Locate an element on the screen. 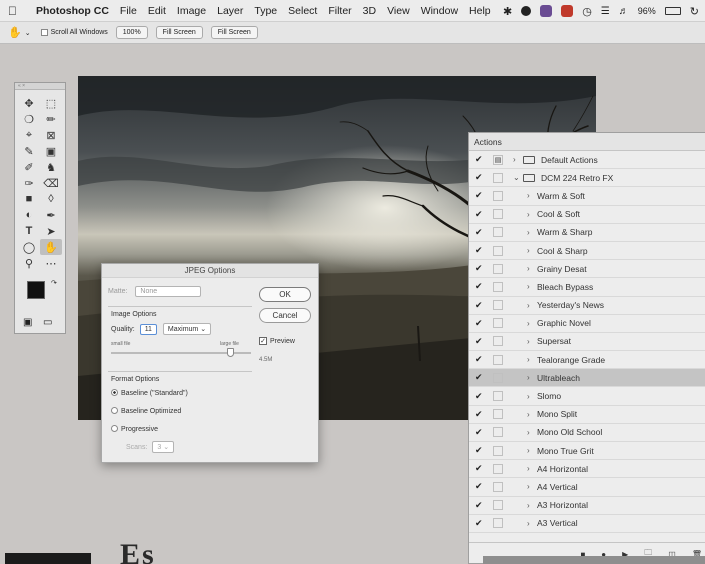  move-tool-icon: ✥ is located at coordinates (29, 103).